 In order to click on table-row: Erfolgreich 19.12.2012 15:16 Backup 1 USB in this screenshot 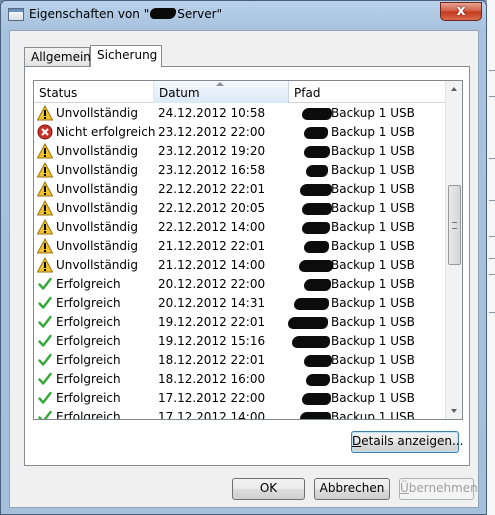, I will do `click(240, 341)`.